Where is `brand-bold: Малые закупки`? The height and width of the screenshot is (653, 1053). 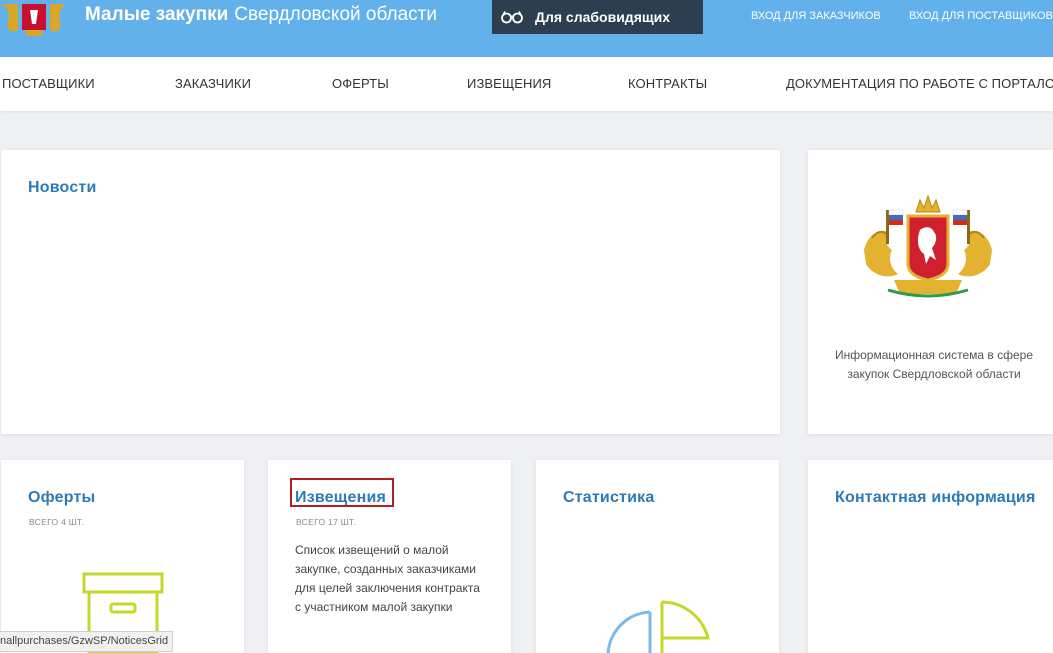
brand-bold: Малые закупки is located at coordinates (157, 14).